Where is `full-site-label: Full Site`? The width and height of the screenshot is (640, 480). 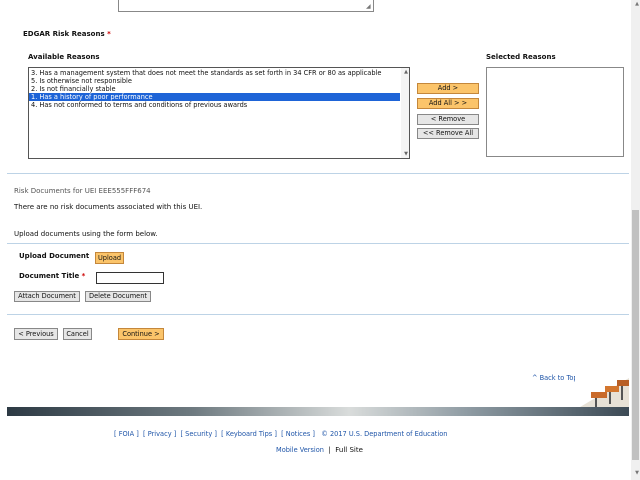
full-site-label: Full Site is located at coordinates (349, 450).